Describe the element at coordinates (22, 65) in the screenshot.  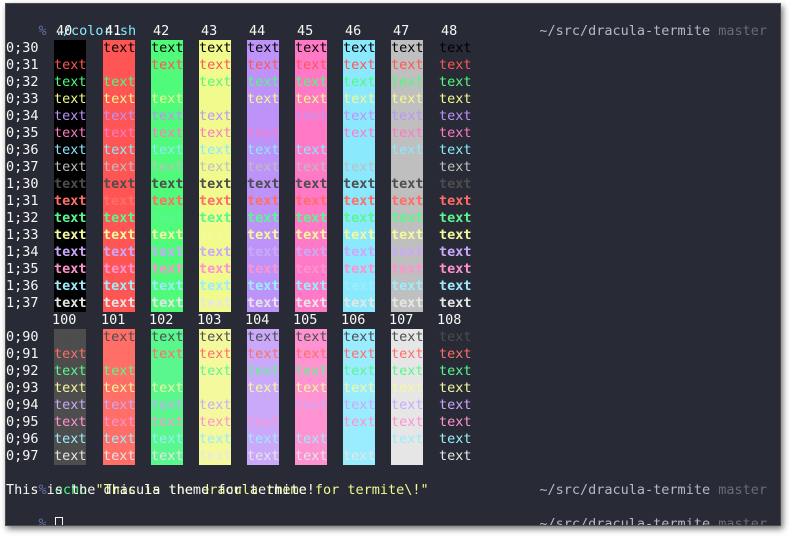
I see `color-code-label: 0;31` at that location.